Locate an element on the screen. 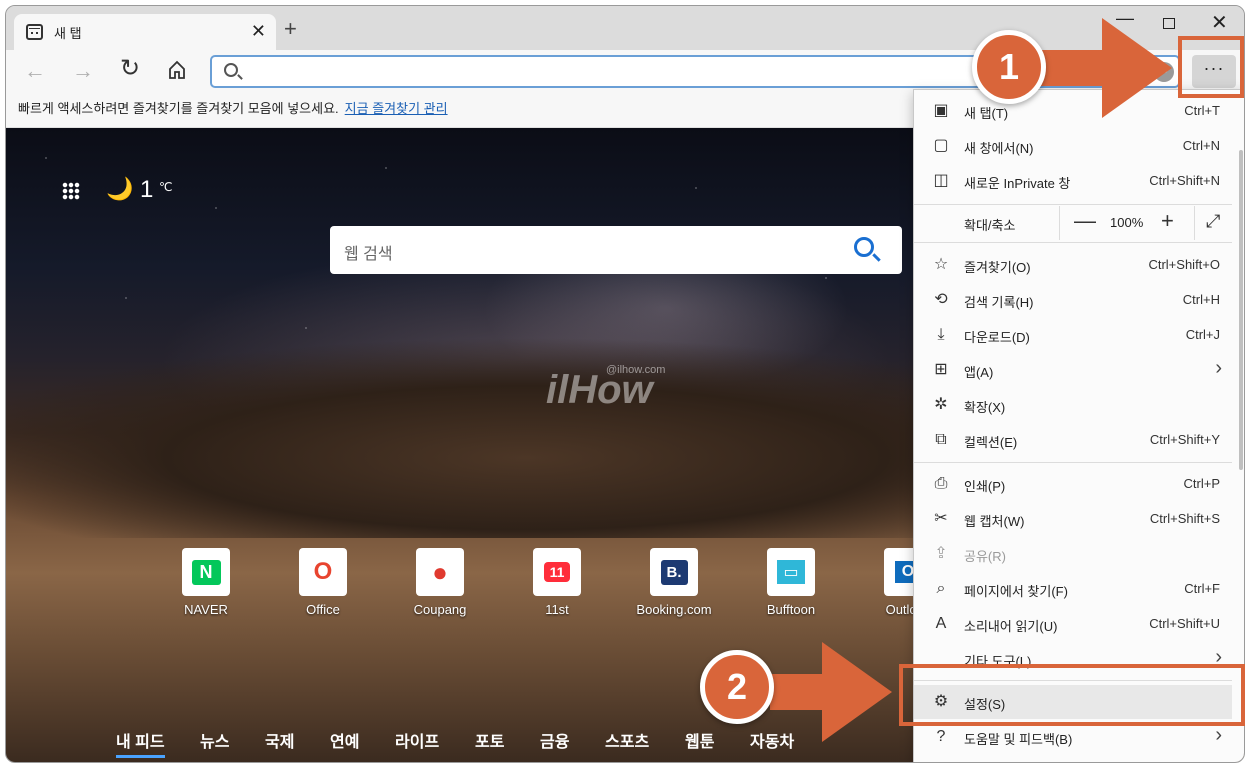 This screenshot has height=768, width=1250. highlight-more-button is located at coordinates (1211, 67).